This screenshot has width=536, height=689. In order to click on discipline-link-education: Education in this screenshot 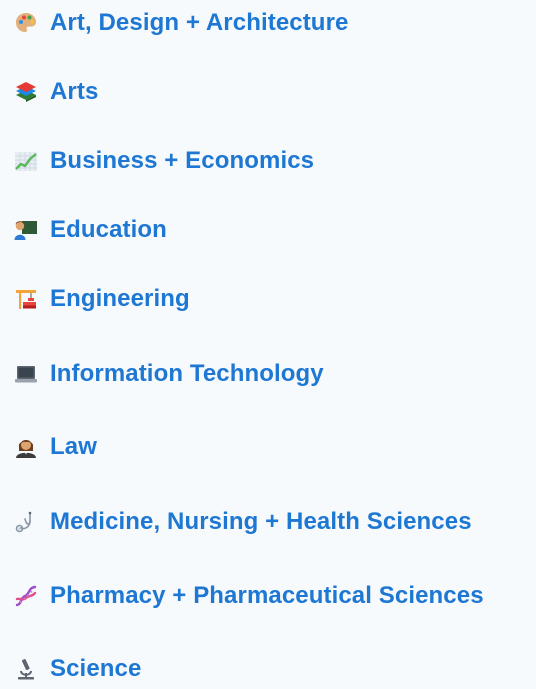, I will do `click(90, 230)`.